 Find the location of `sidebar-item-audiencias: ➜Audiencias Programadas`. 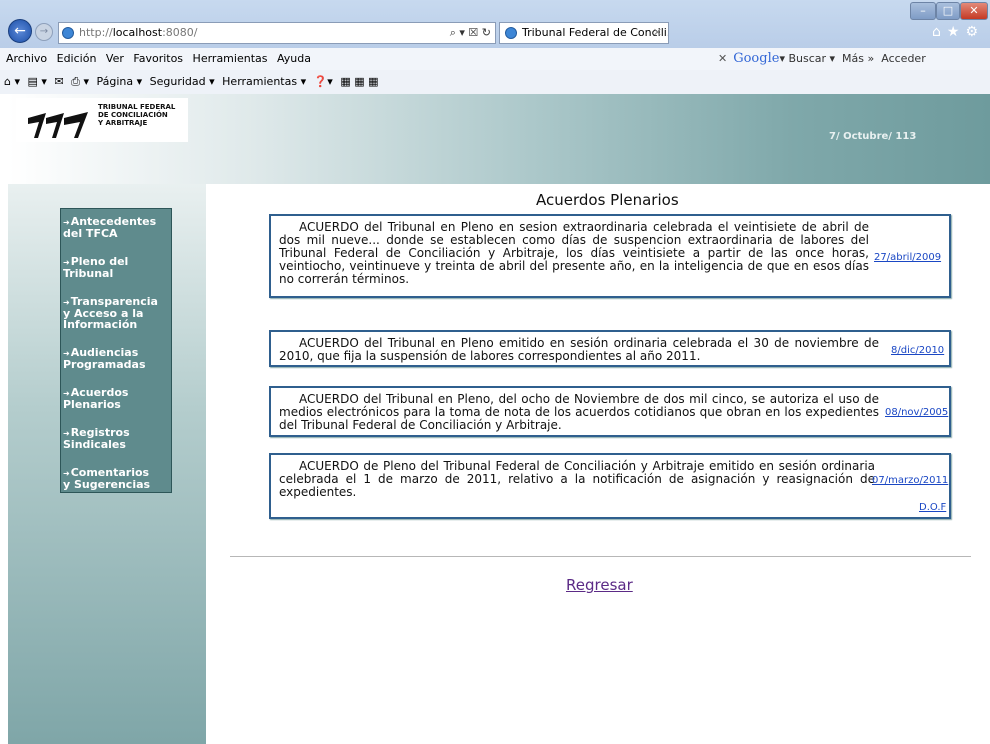

sidebar-item-audiencias: ➜Audiencias Programadas is located at coordinates (116, 358).